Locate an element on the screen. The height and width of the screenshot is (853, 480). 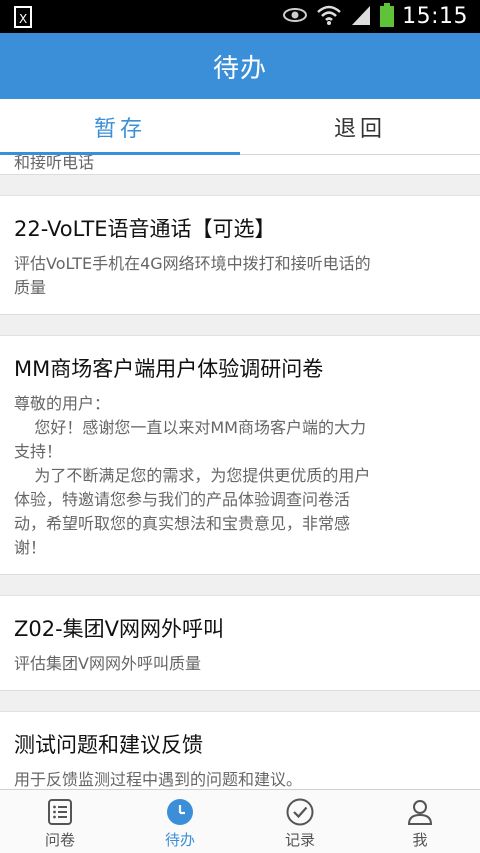
list-item-title: Z02-集团V网网外呼叫 is located at coordinates (119, 629).